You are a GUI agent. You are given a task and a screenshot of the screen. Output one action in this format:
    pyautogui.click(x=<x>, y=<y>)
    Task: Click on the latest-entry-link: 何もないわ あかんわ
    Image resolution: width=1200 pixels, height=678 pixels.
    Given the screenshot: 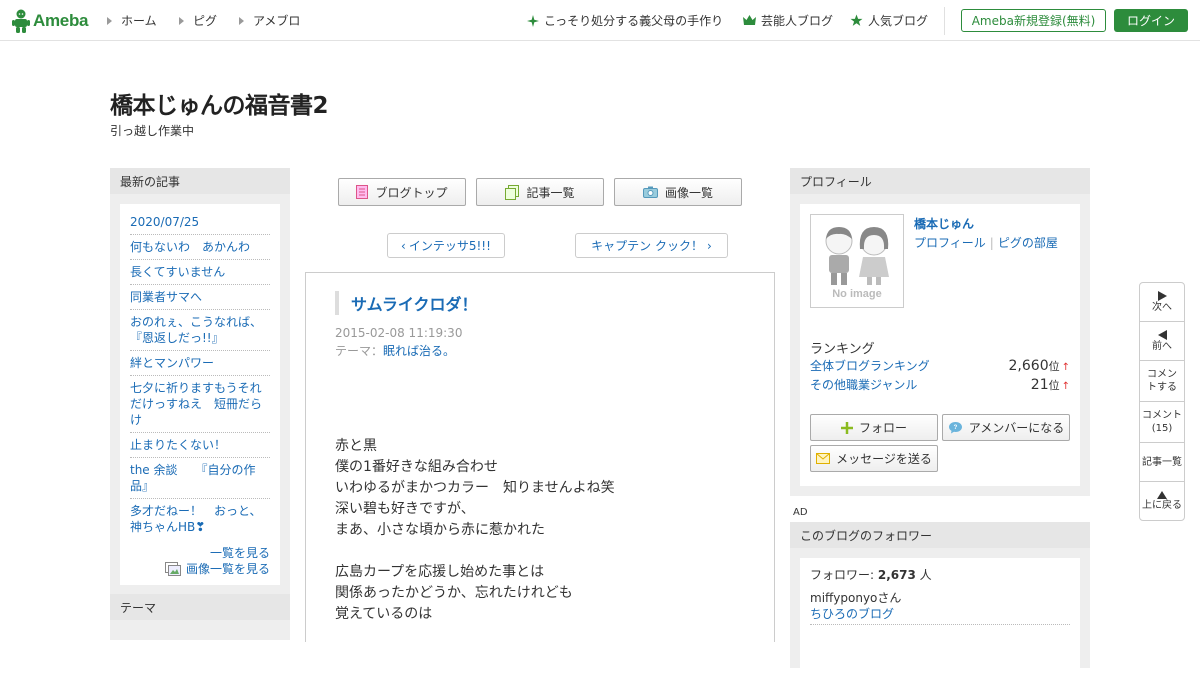 What is the action you would take?
    pyautogui.click(x=200, y=247)
    